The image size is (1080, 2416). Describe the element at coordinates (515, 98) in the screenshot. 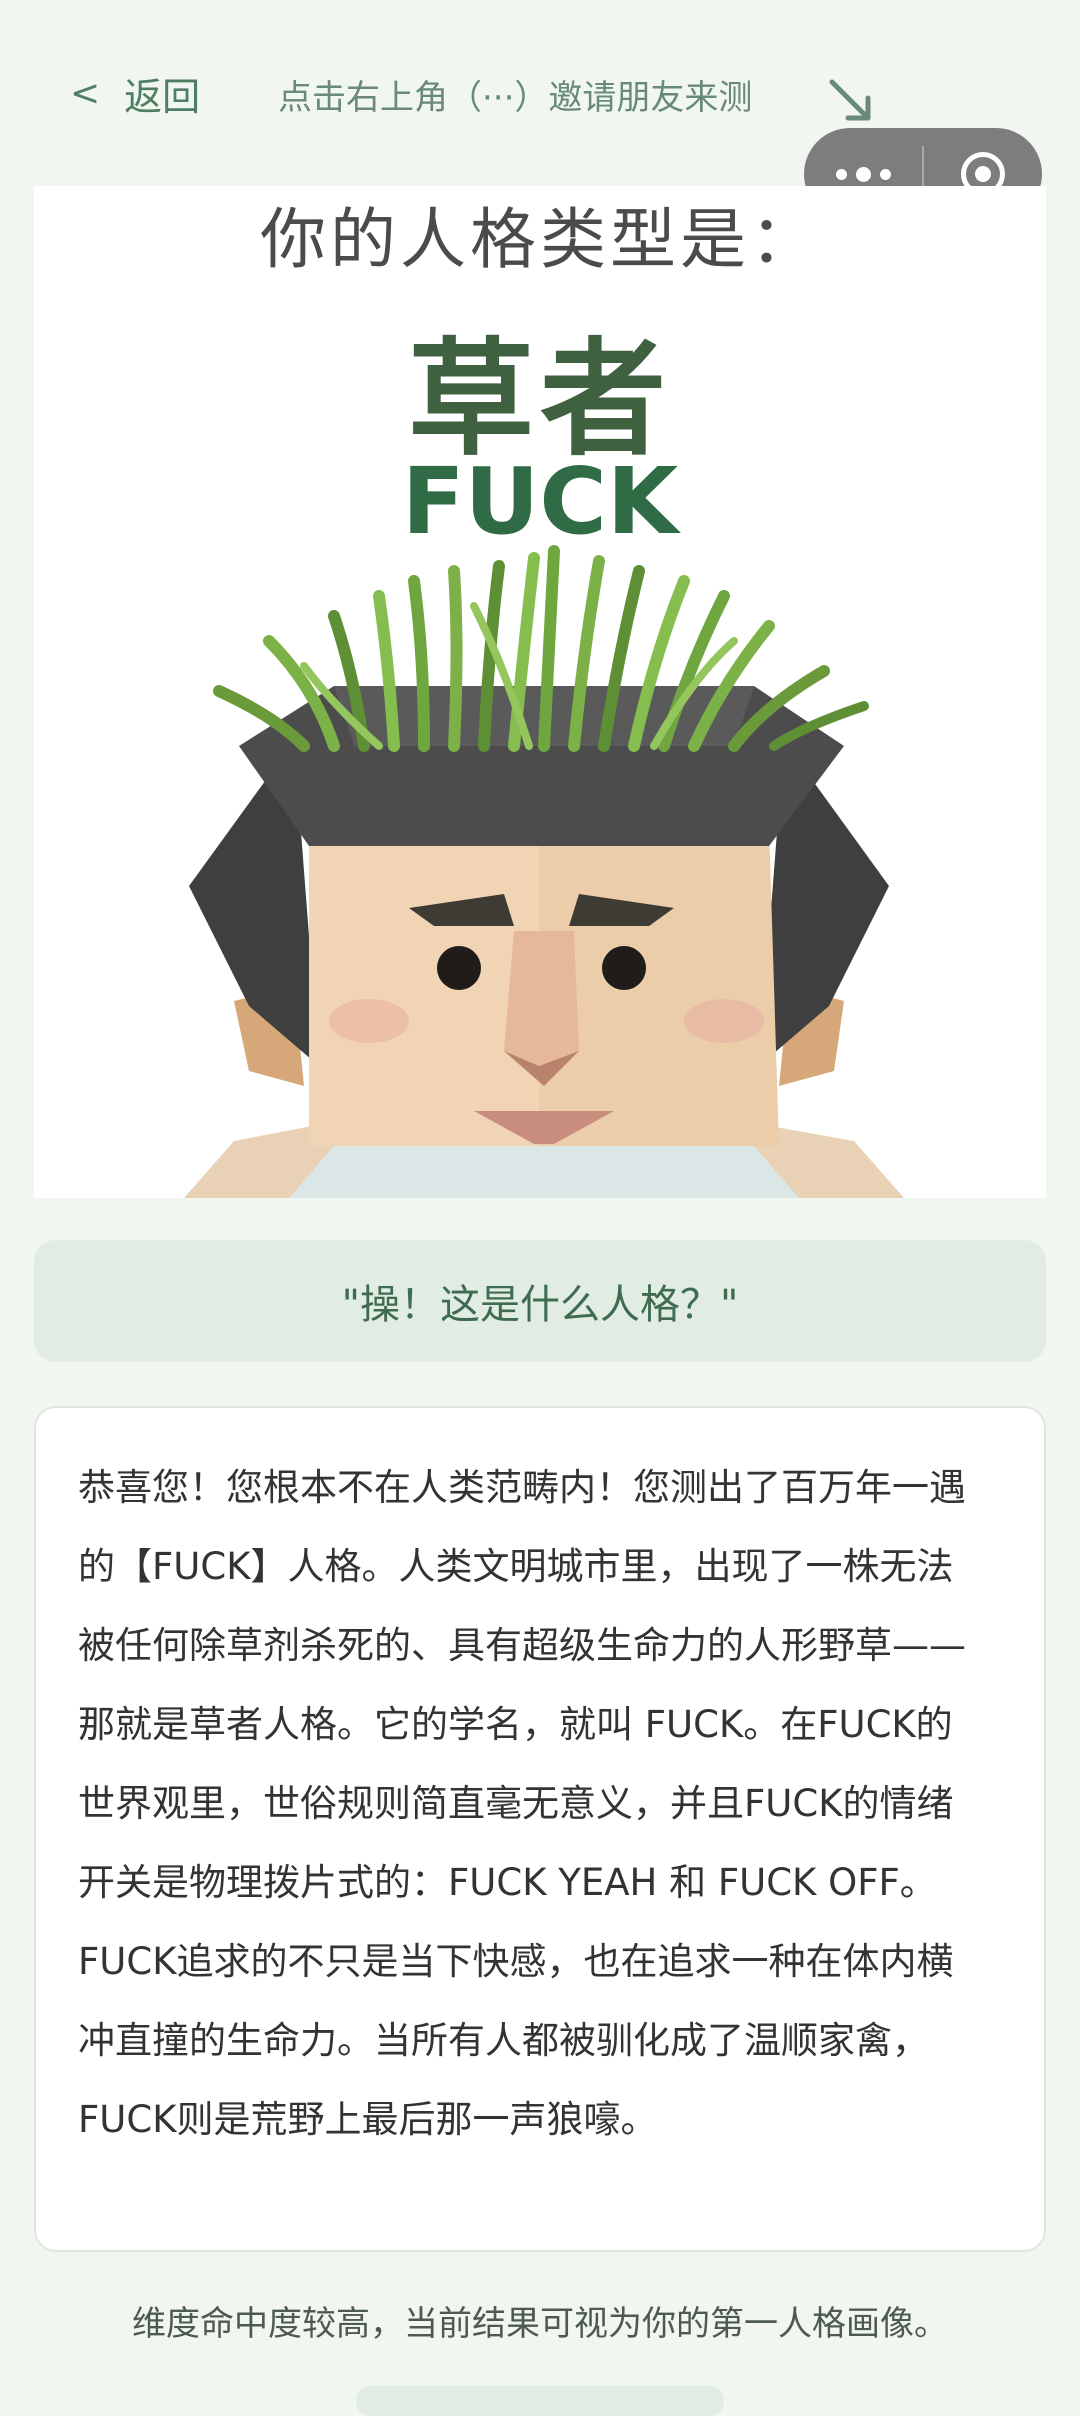

I see `share-hint: 点击右上角（···）邀请朋友来测` at that location.